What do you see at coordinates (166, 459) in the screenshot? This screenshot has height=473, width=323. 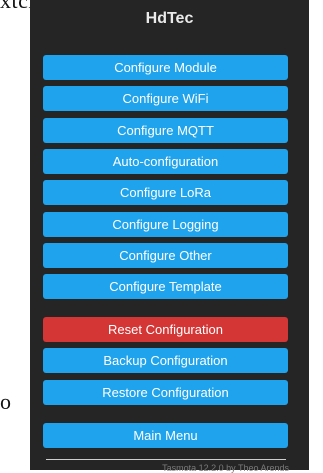 I see `footer-divider` at bounding box center [166, 459].